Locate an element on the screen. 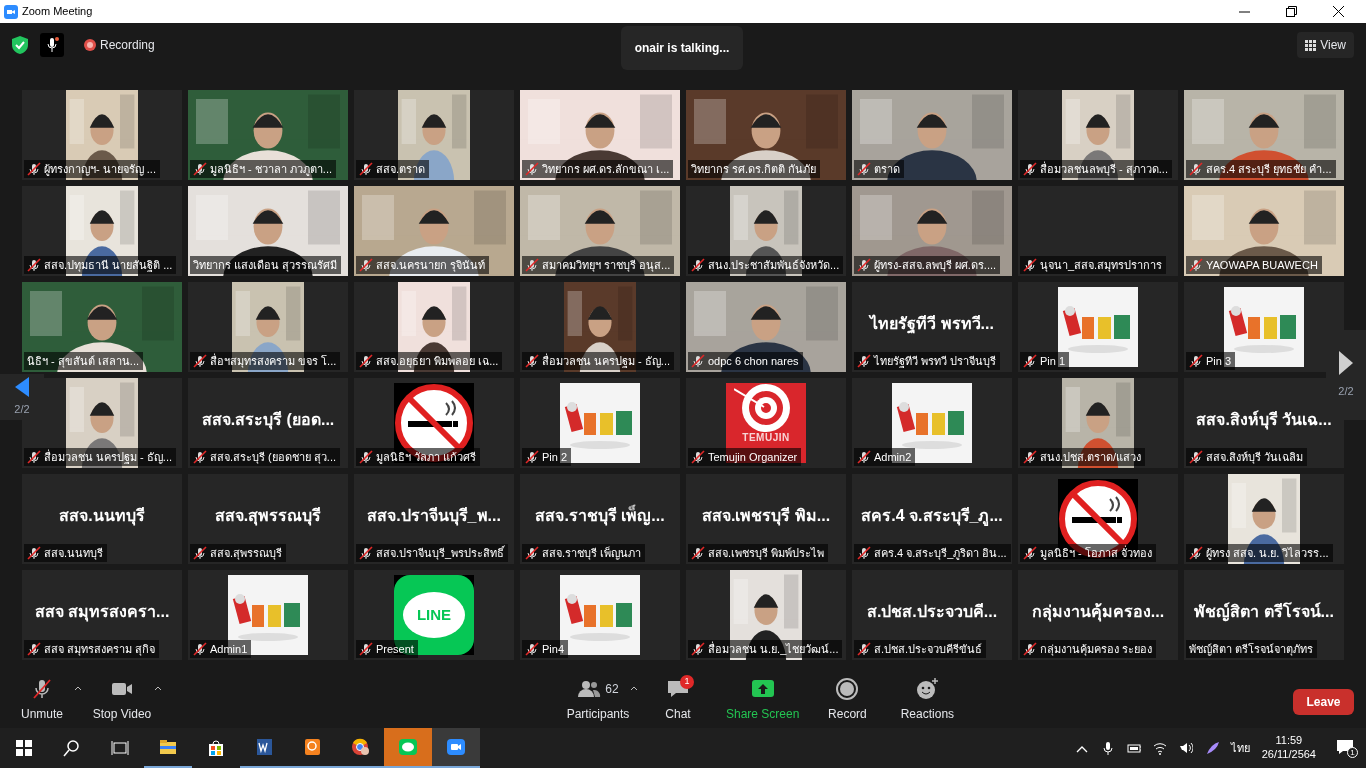  participant-name: Present is located at coordinates (395, 649).